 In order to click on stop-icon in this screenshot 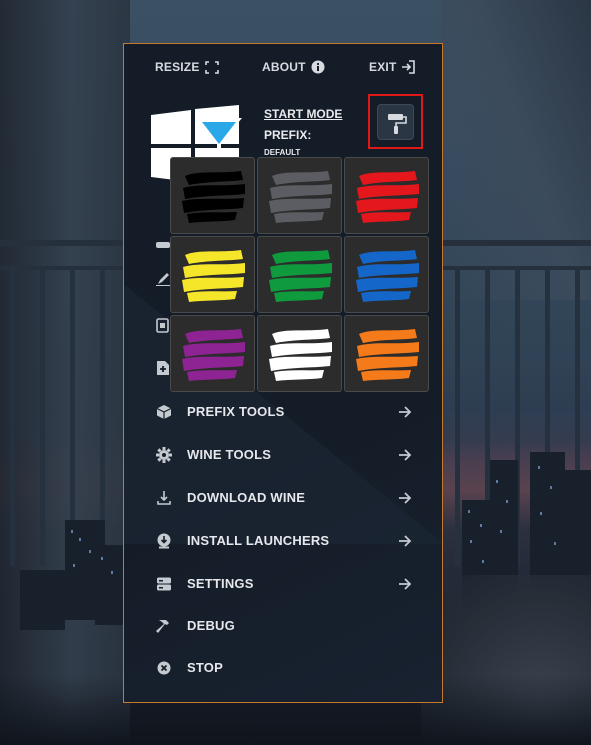, I will do `click(164, 668)`.